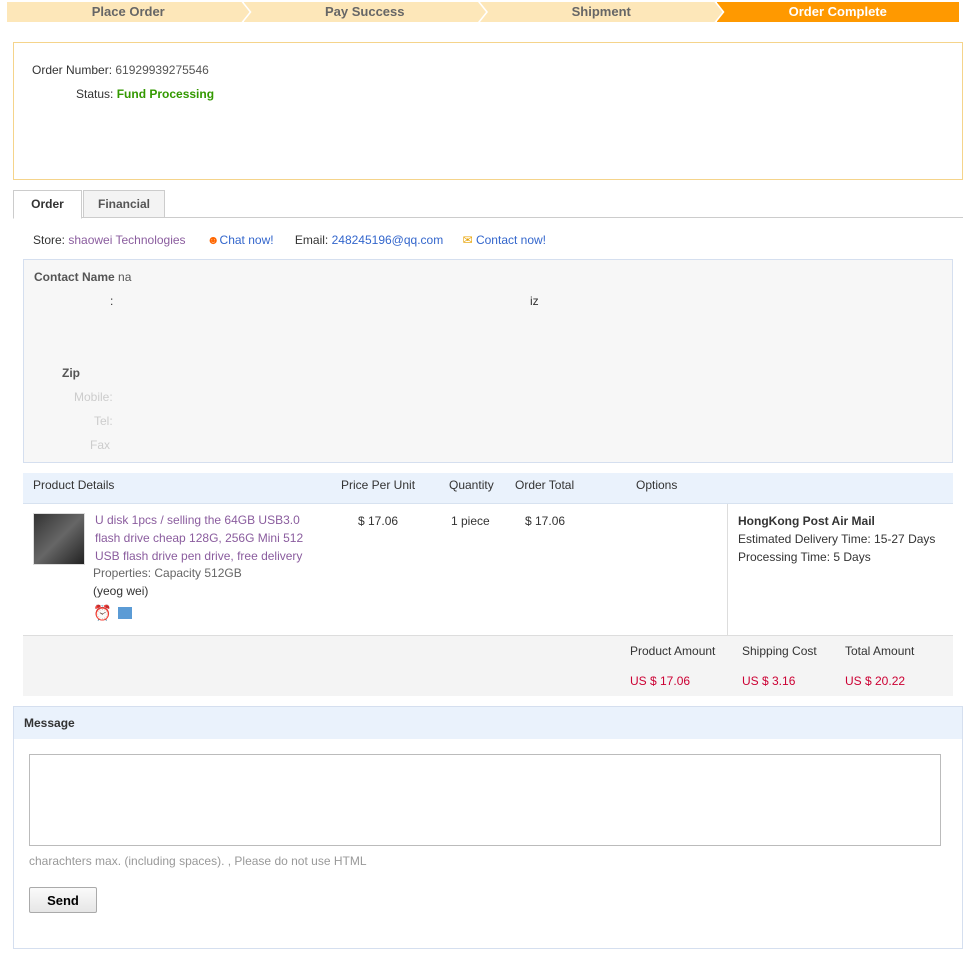 The width and height of the screenshot is (968, 954). I want to click on address-colon: :, so click(112, 301).